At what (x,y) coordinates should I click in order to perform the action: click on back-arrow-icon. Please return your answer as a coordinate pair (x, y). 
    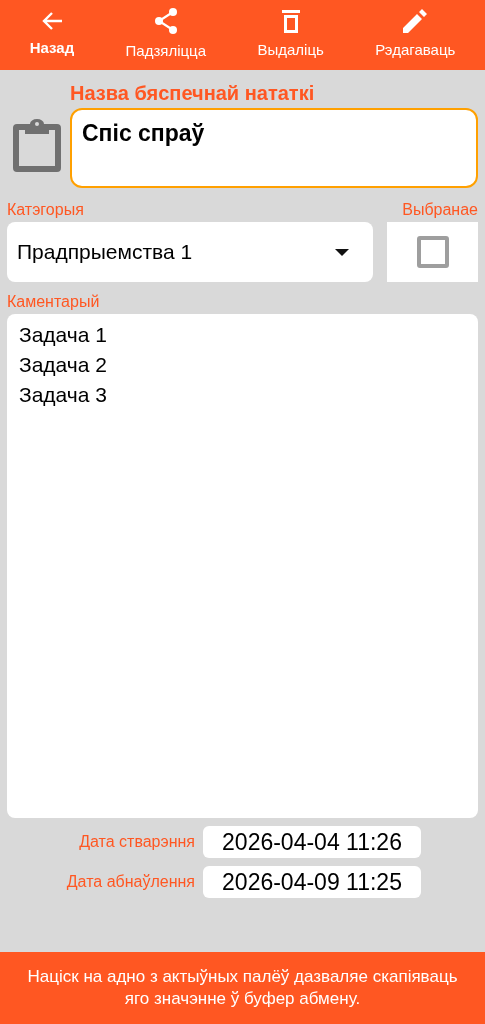
    Looking at the image, I should click on (51, 20).